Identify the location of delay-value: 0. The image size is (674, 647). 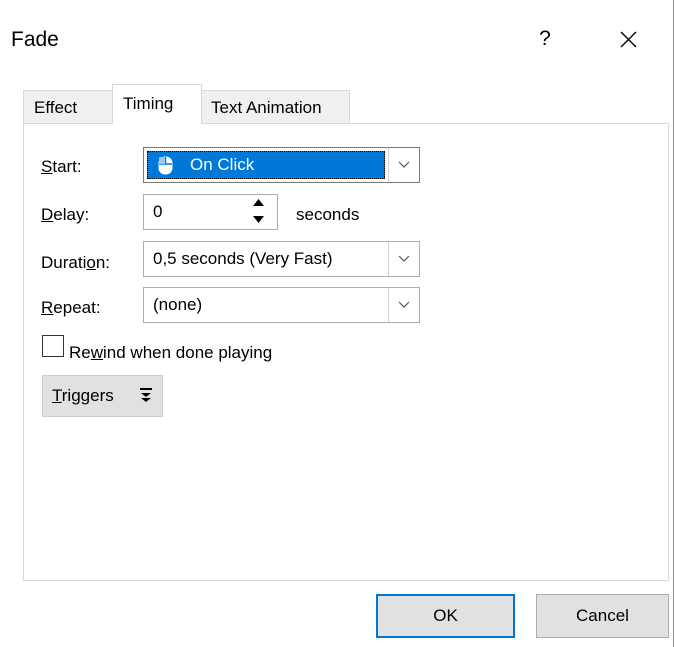
(158, 211).